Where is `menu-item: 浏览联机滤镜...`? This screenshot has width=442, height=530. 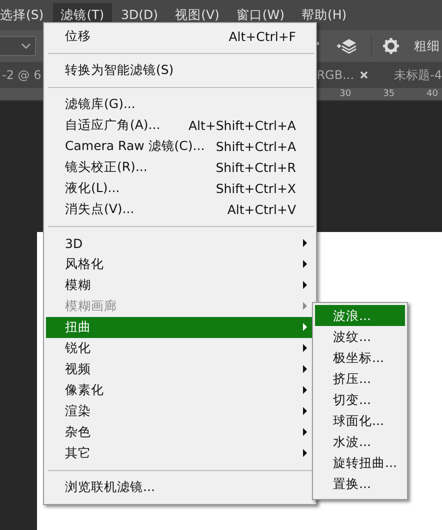 menu-item: 浏览联机滤镜... is located at coordinates (180, 487).